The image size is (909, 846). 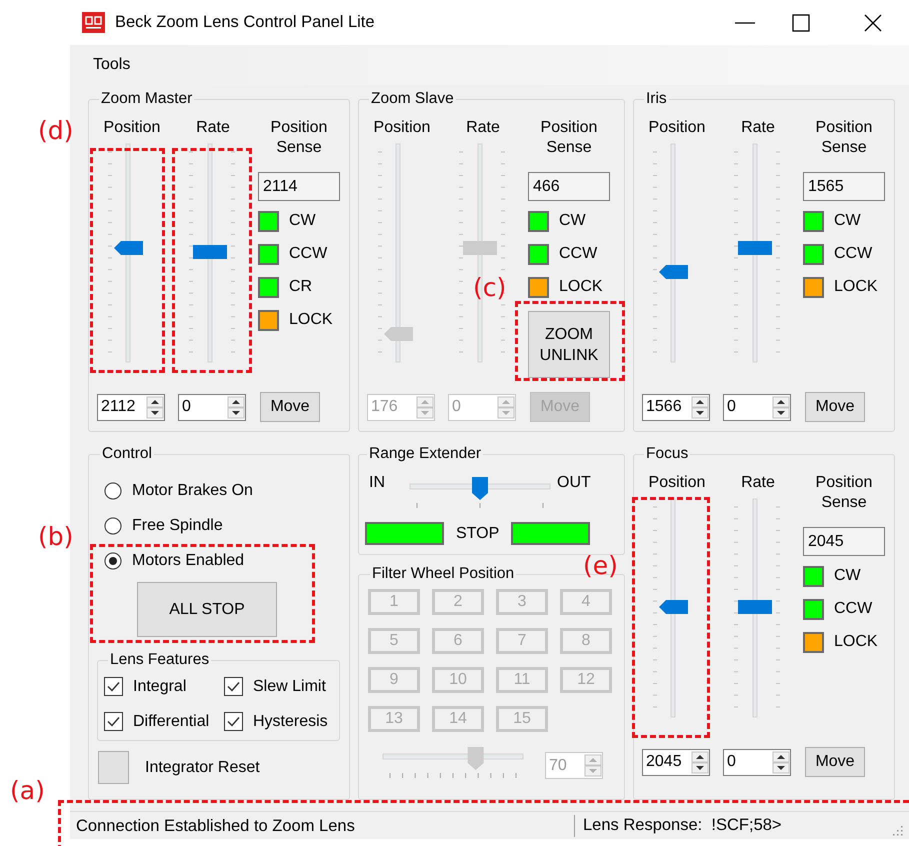 I want to click on all-stop-button: ALL STOP, so click(x=207, y=609).